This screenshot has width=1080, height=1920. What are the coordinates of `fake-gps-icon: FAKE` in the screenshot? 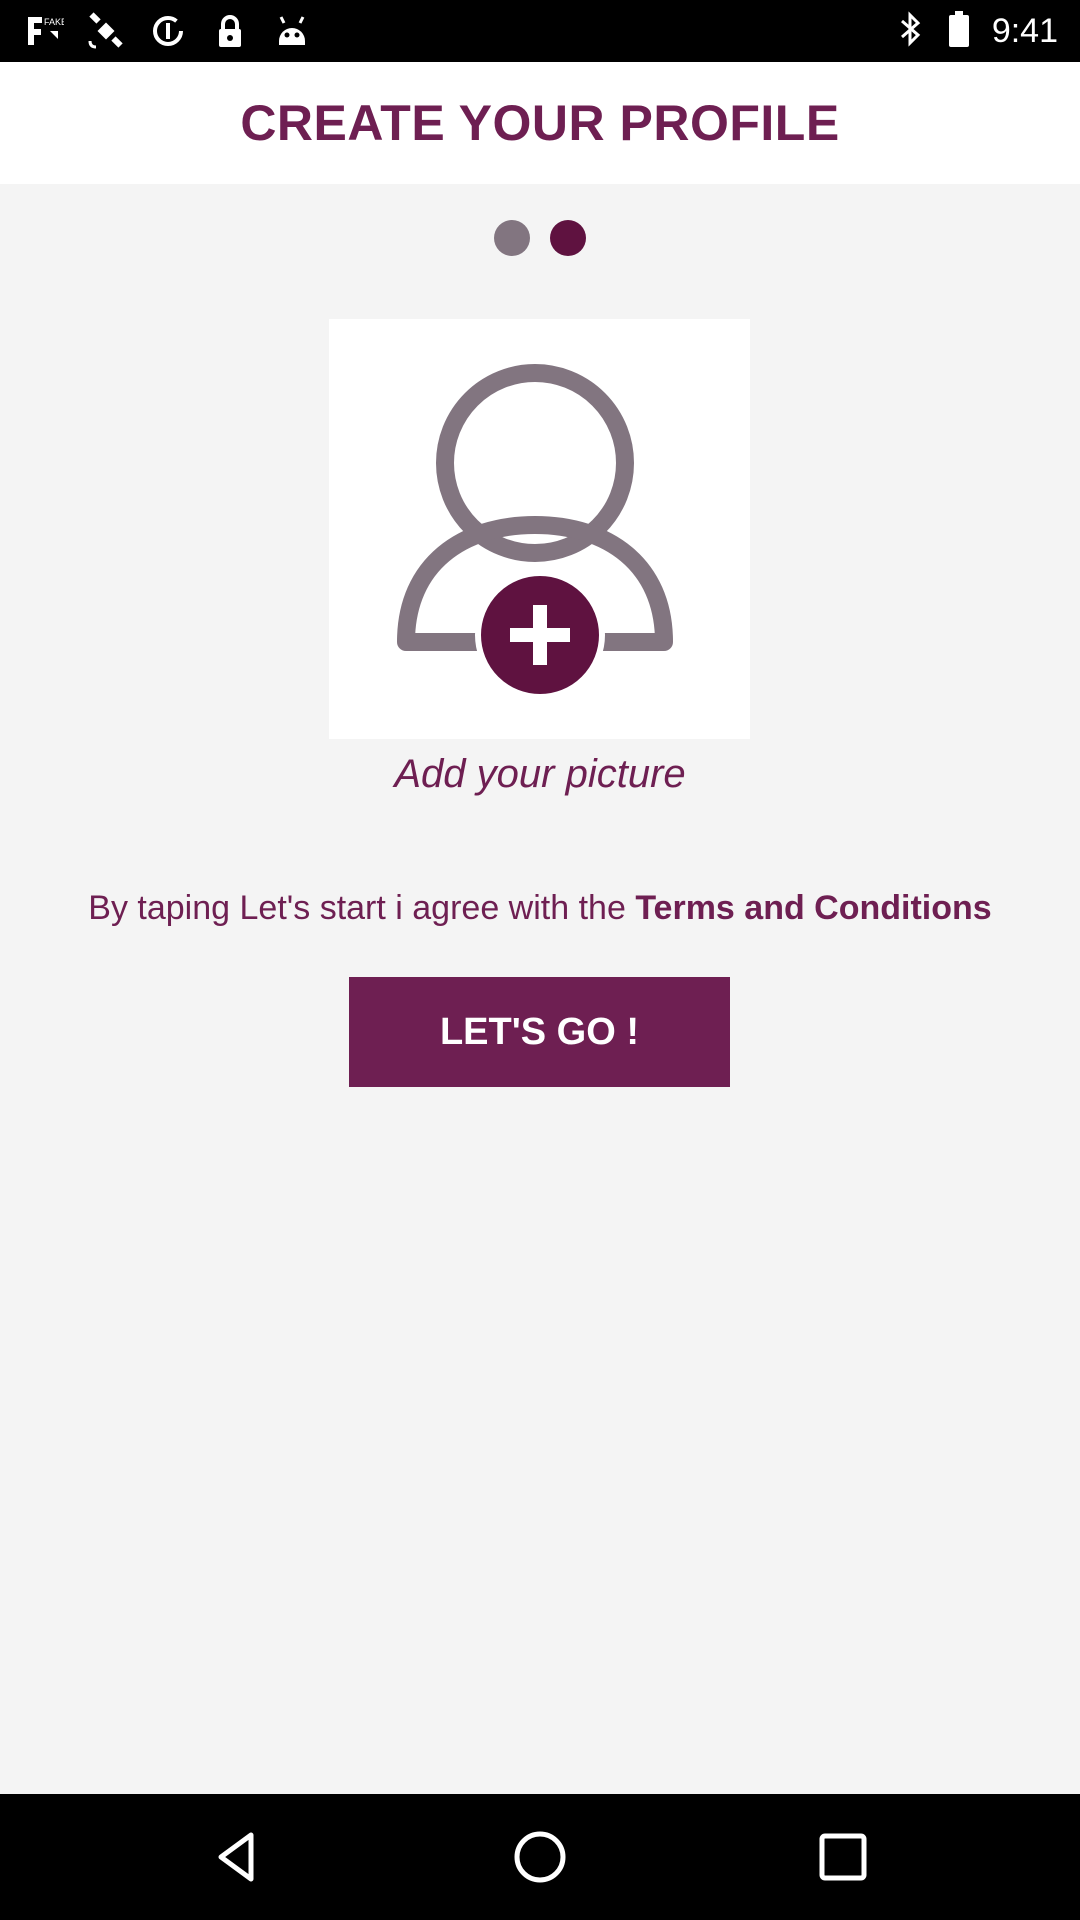 It's located at (44, 31).